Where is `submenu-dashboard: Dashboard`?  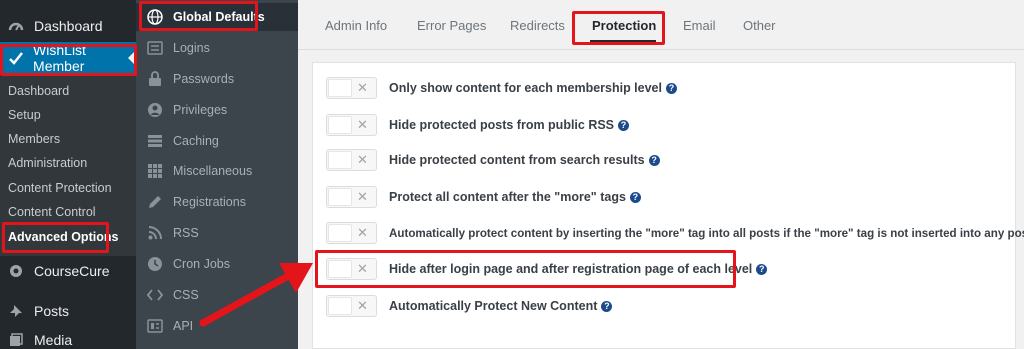
submenu-dashboard: Dashboard is located at coordinates (38, 91).